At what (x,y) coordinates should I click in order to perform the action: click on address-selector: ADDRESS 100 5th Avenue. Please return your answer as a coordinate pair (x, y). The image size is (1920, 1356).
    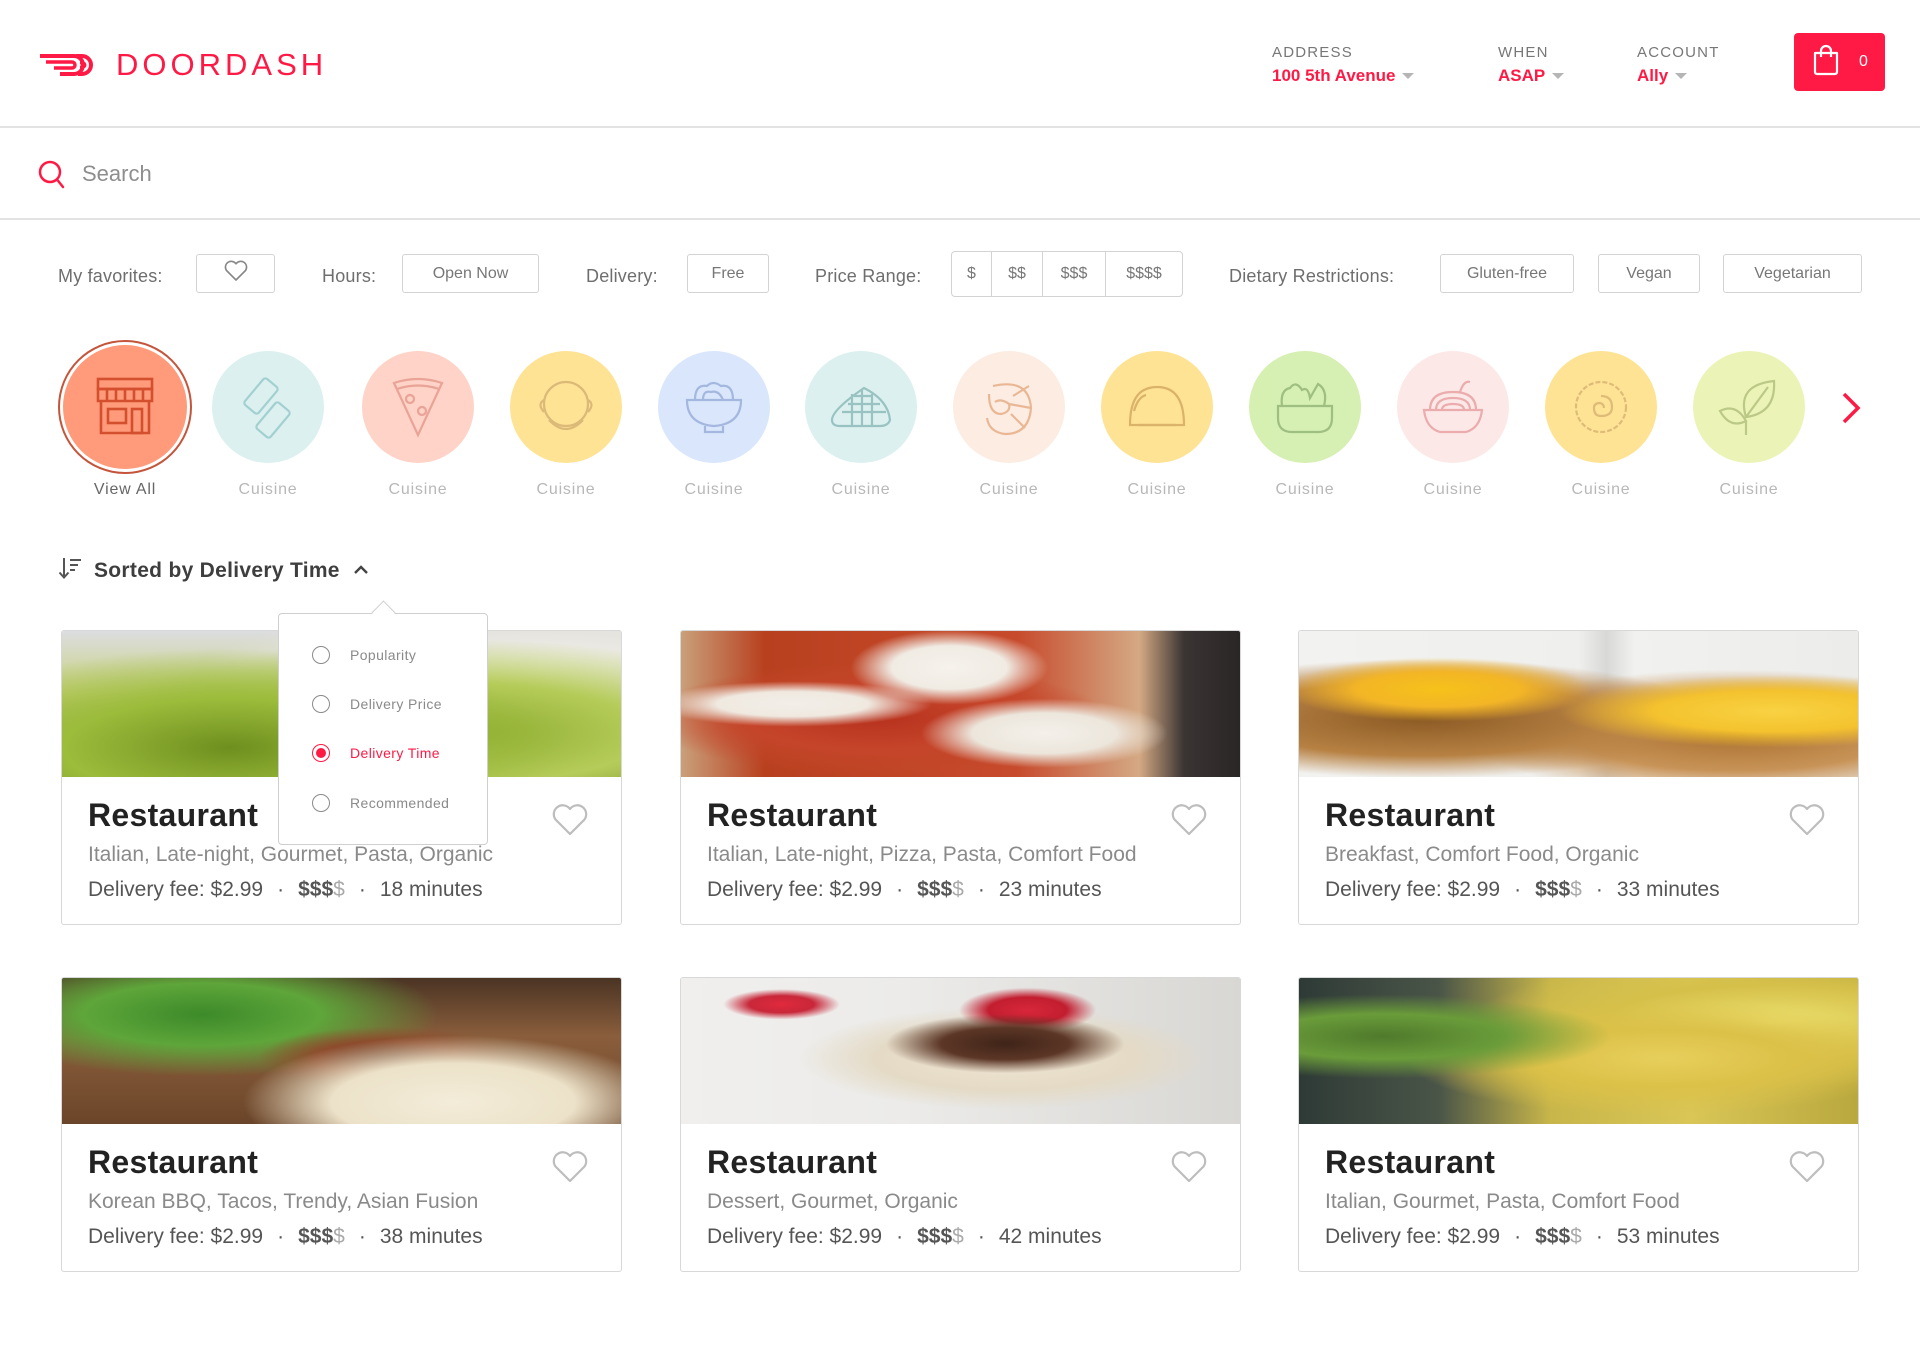
    Looking at the image, I should click on (1343, 65).